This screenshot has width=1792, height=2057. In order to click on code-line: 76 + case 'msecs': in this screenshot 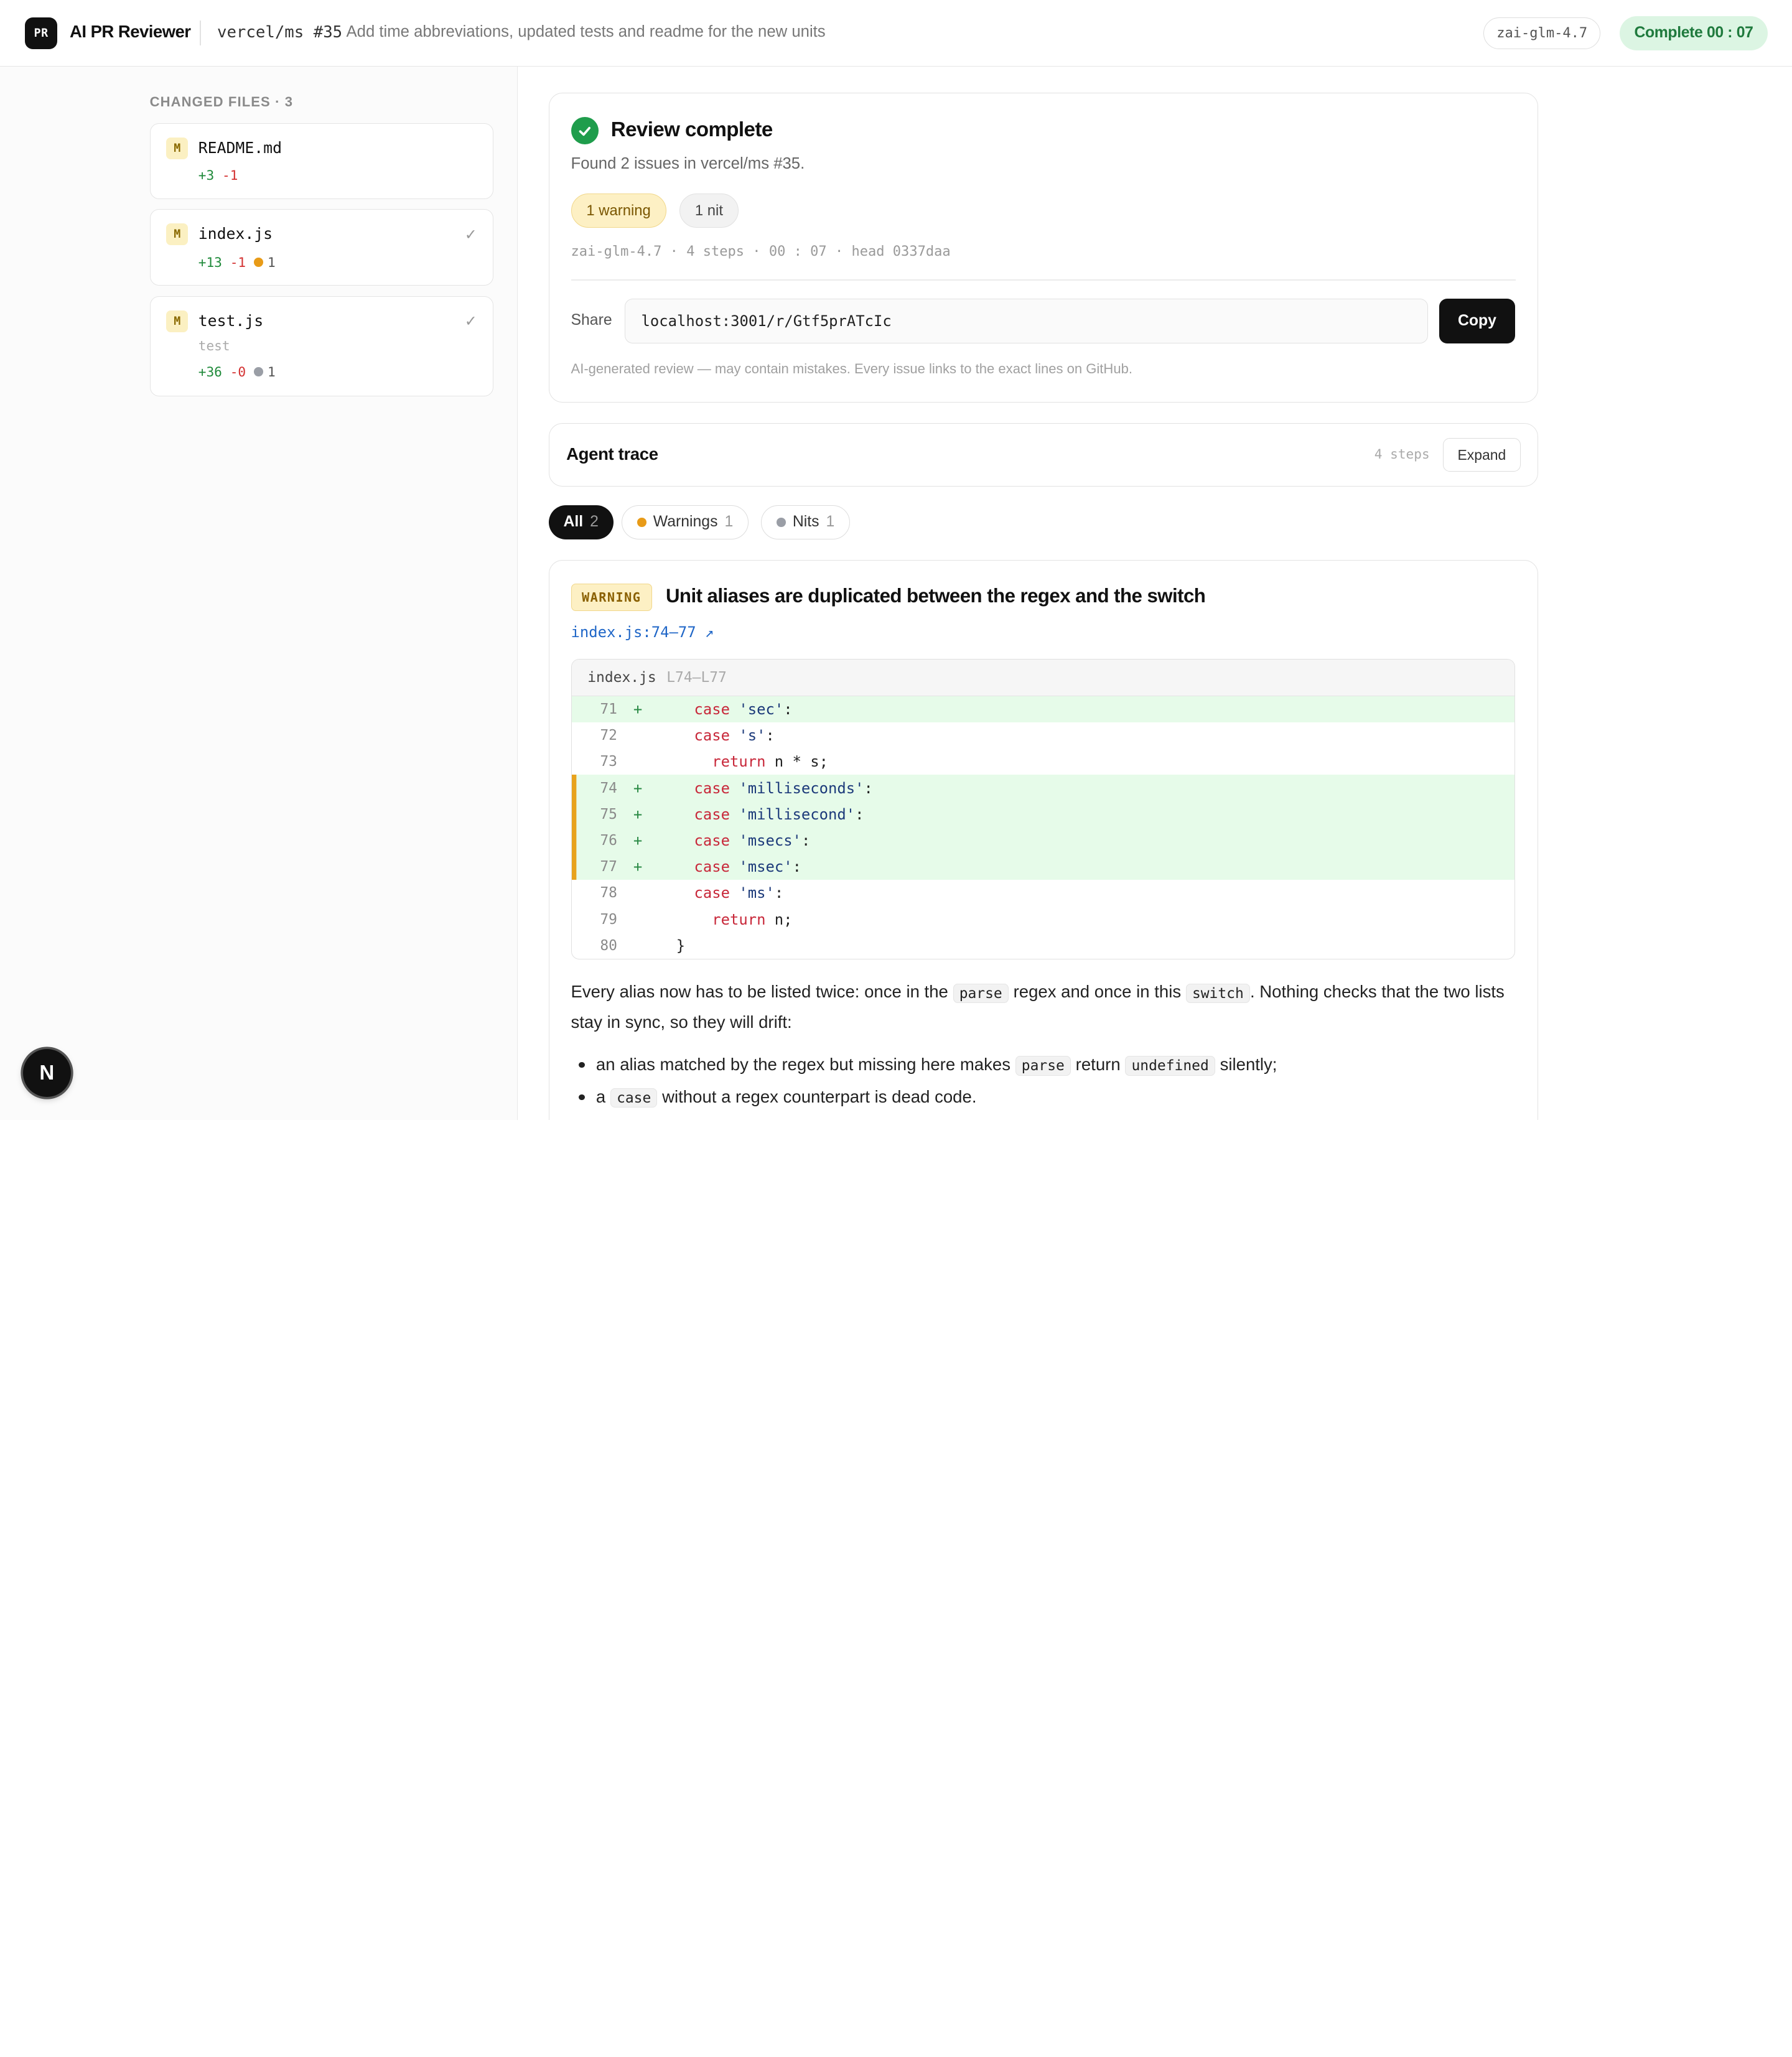, I will do `click(1042, 840)`.